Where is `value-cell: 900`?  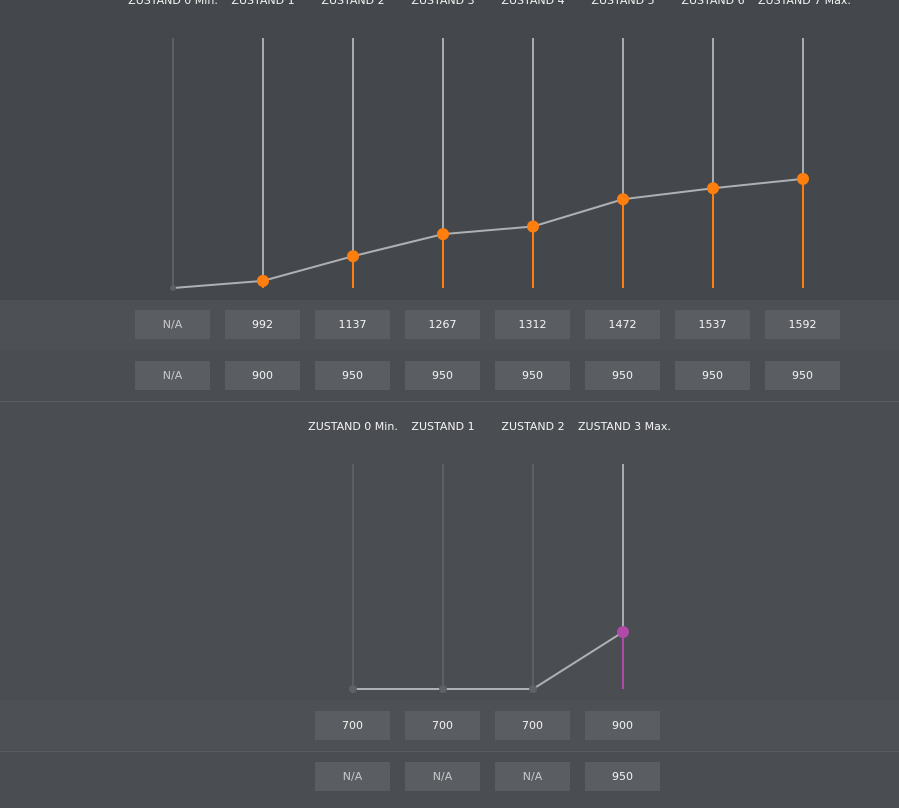
value-cell: 900 is located at coordinates (622, 725).